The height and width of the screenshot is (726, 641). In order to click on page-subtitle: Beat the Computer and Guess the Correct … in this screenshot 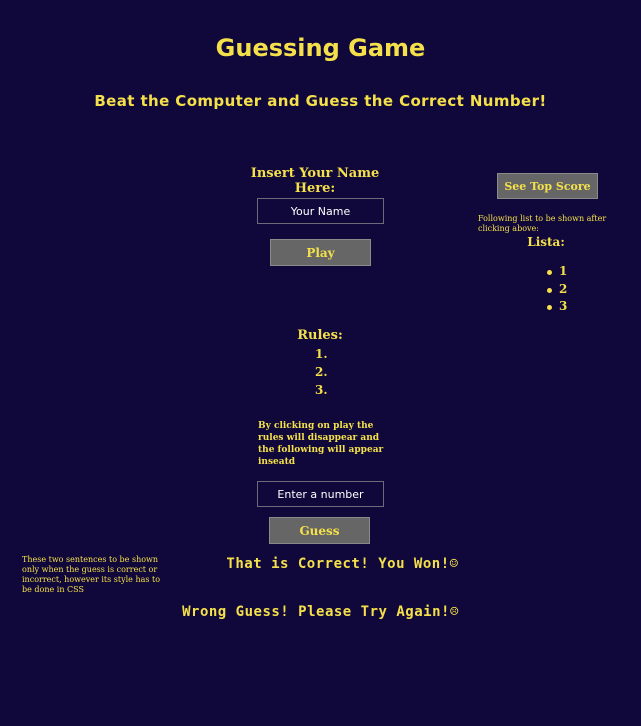, I will do `click(320, 101)`.